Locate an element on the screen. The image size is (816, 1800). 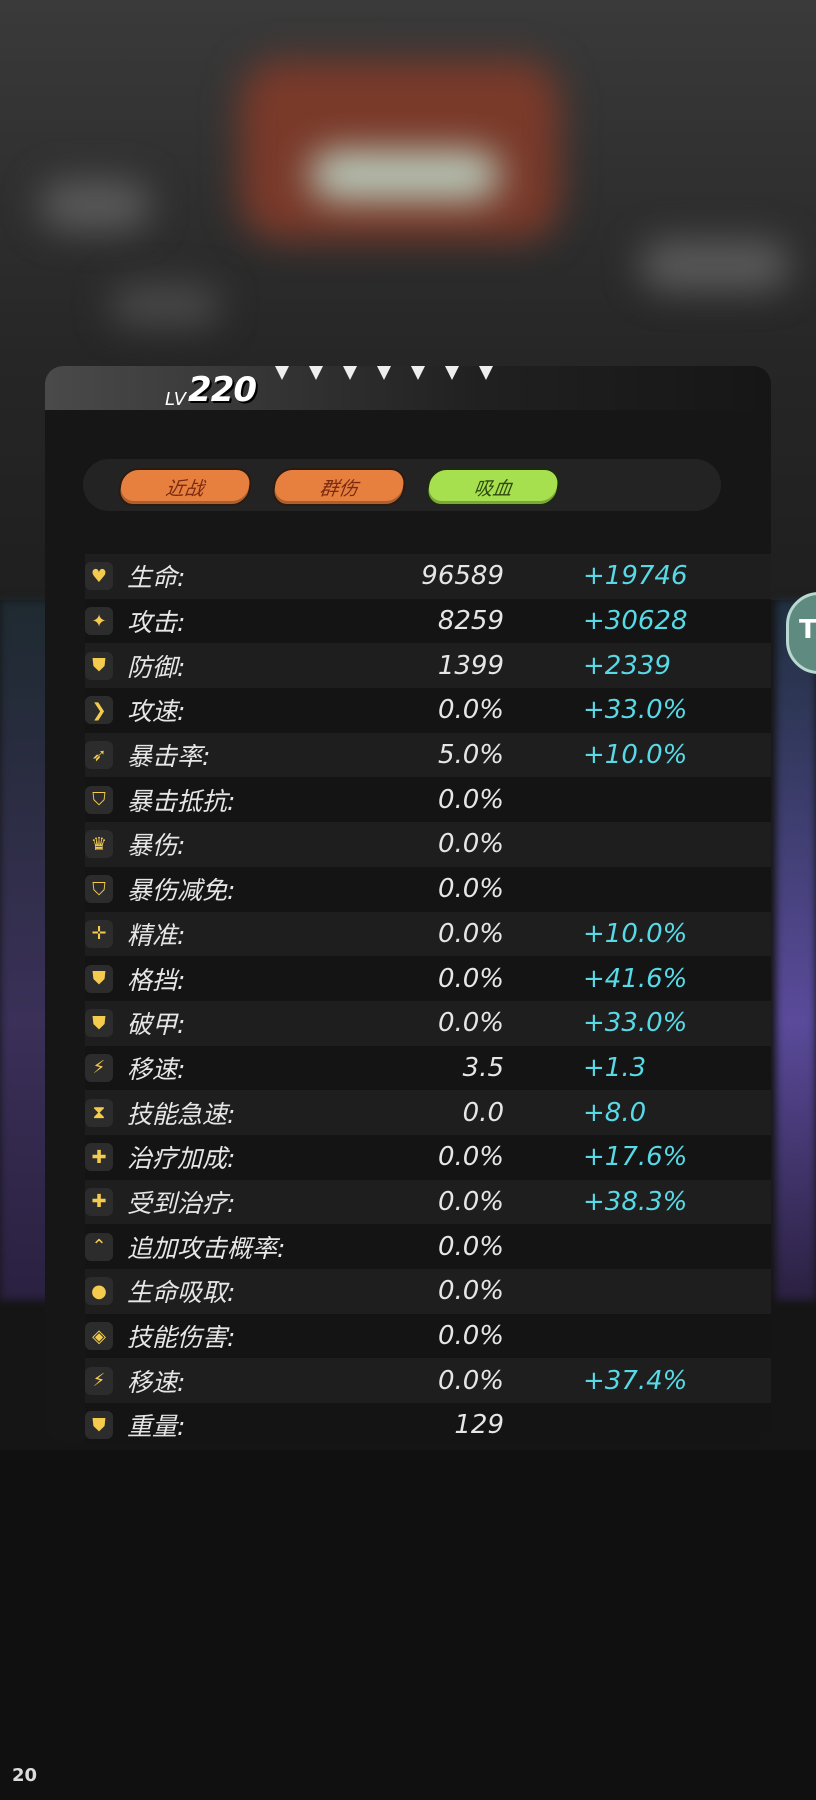
stat-label: 暴伤: is located at coordinates (156, 846).